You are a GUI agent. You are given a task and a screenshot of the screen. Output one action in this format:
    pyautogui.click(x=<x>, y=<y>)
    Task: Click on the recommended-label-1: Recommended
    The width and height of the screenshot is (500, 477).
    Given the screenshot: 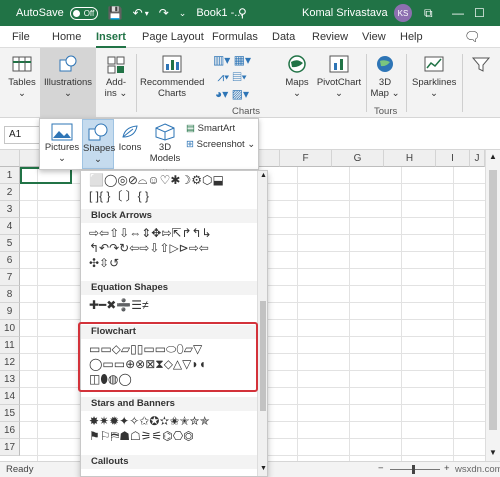 What is the action you would take?
    pyautogui.click(x=172, y=82)
    